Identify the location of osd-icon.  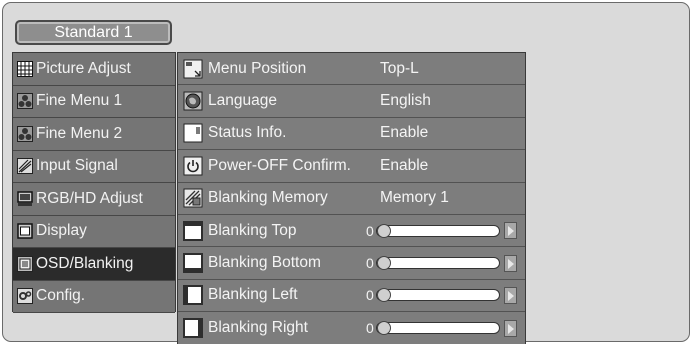
(25, 263).